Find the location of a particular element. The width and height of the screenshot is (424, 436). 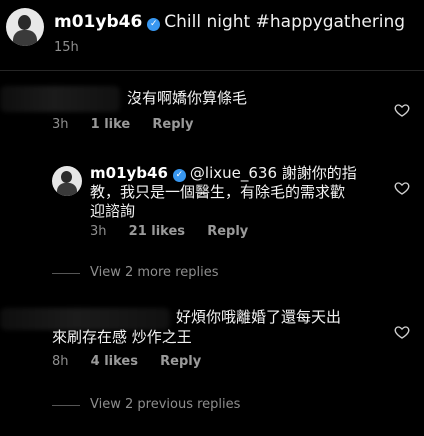

reply-time: 3h is located at coordinates (98, 231).